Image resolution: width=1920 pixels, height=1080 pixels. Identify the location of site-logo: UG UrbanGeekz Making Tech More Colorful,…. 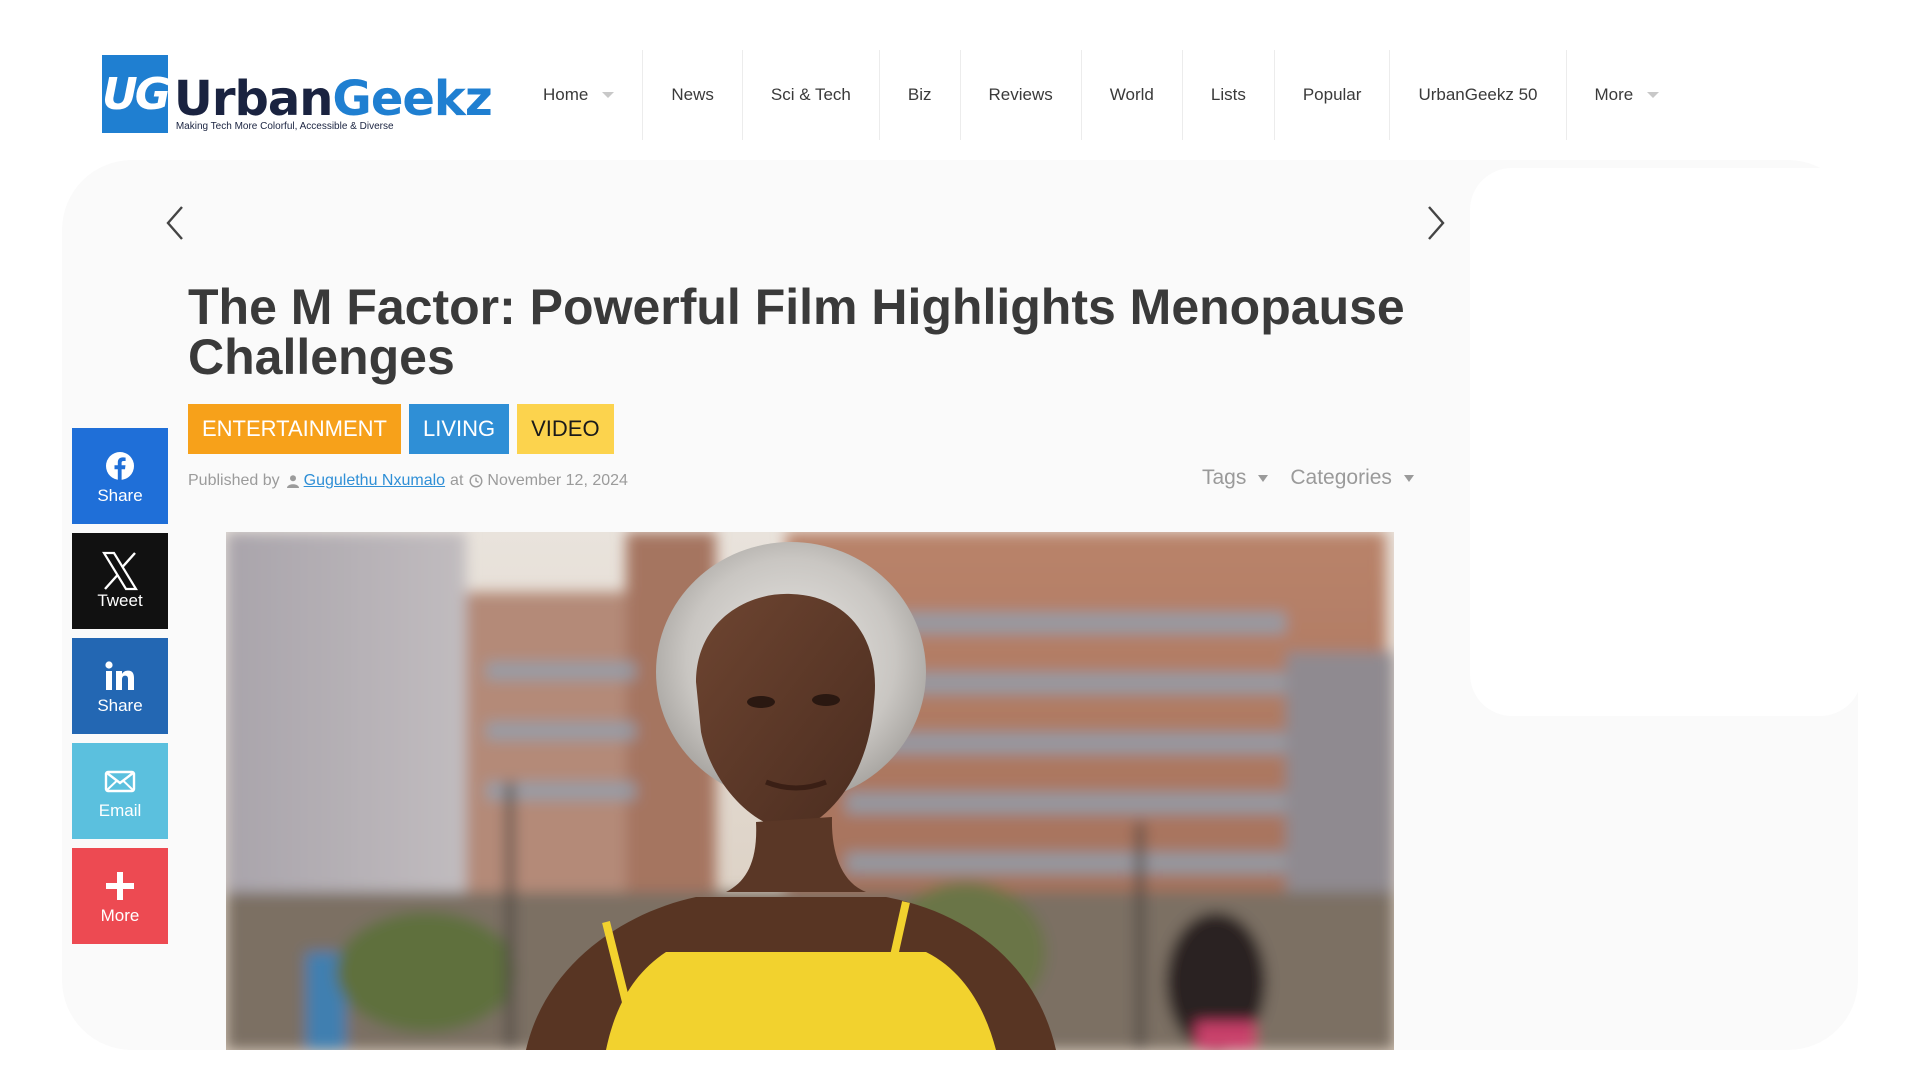
(297, 95).